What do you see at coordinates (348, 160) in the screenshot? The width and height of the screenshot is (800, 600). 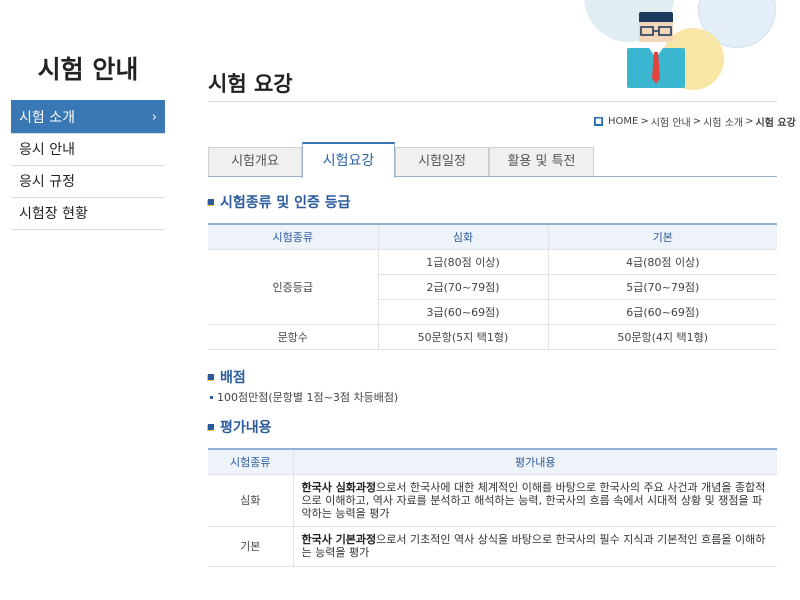 I see `tab-exam-outline: 시험요강` at bounding box center [348, 160].